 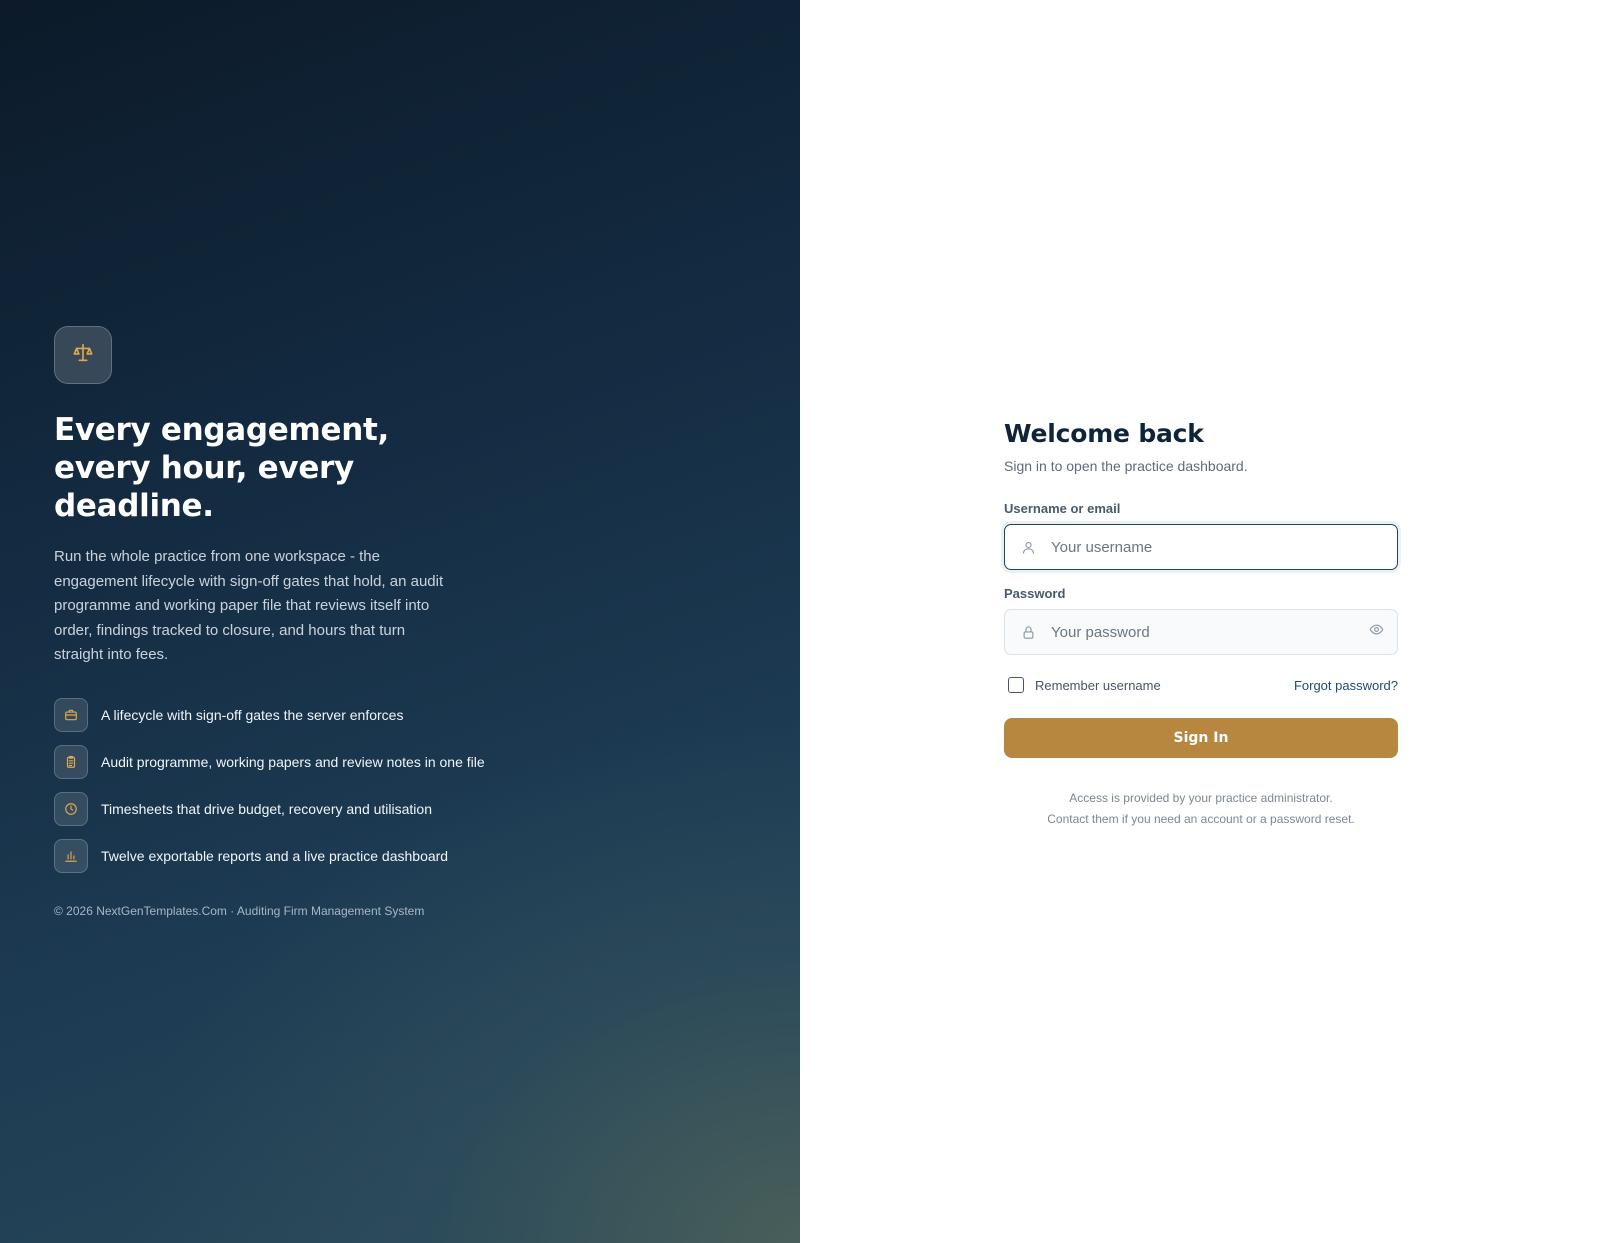 I want to click on brand-logo, so click(x=83, y=355).